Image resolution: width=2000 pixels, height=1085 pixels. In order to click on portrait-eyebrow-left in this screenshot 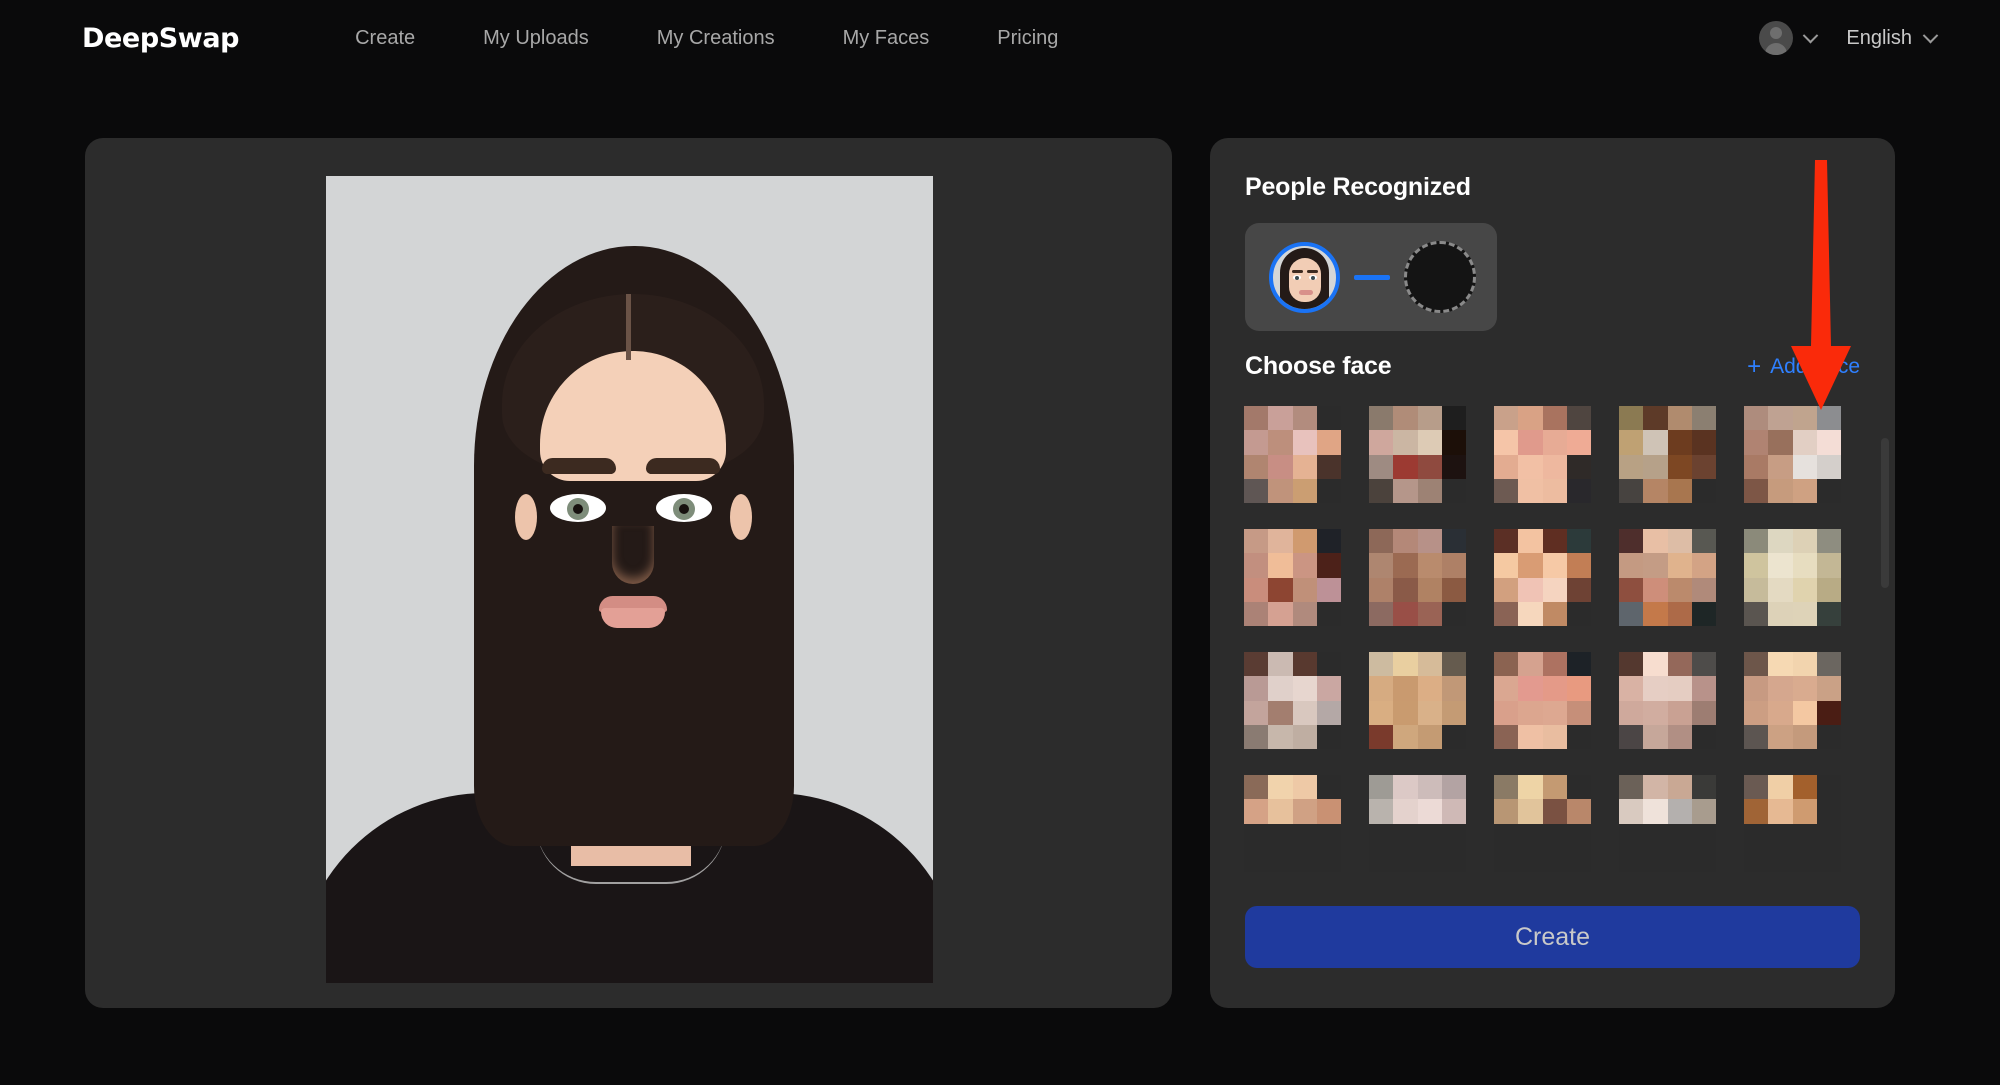, I will do `click(579, 466)`.